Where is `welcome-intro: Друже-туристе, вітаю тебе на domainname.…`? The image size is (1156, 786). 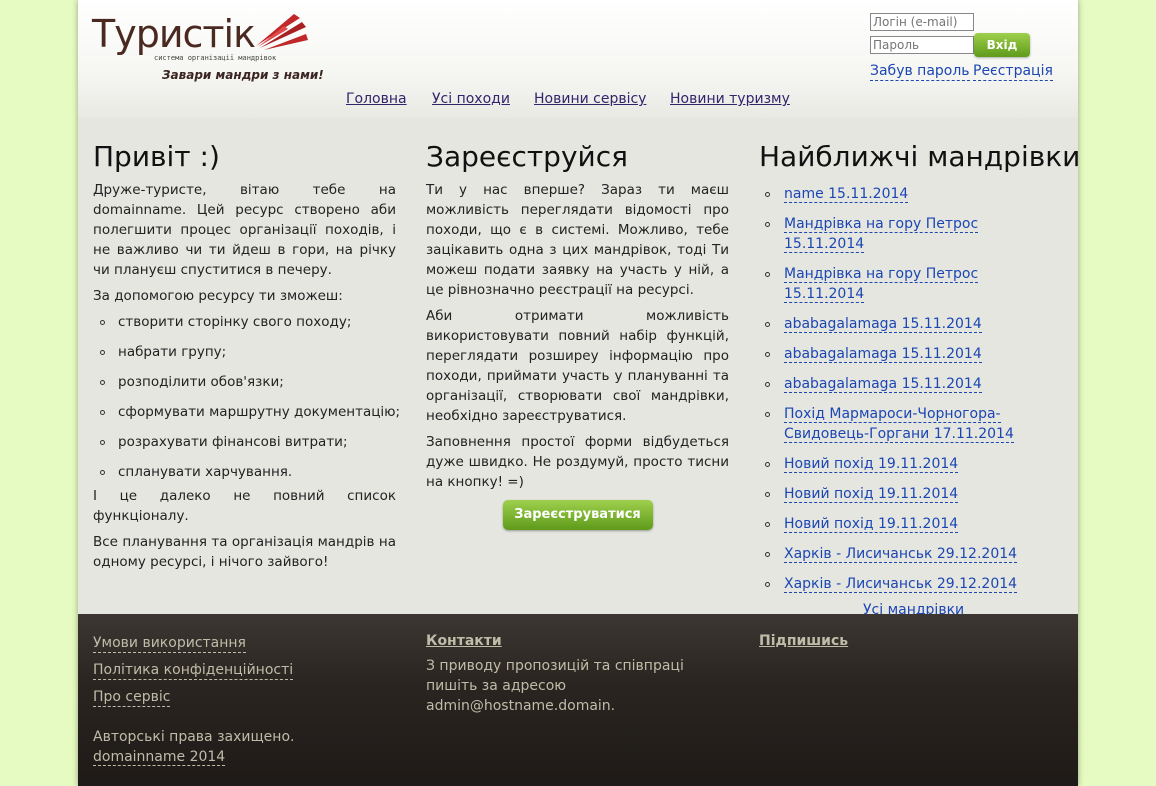
welcome-intro: Друже-туристе, вітаю тебе на domainname.… is located at coordinates (244, 230).